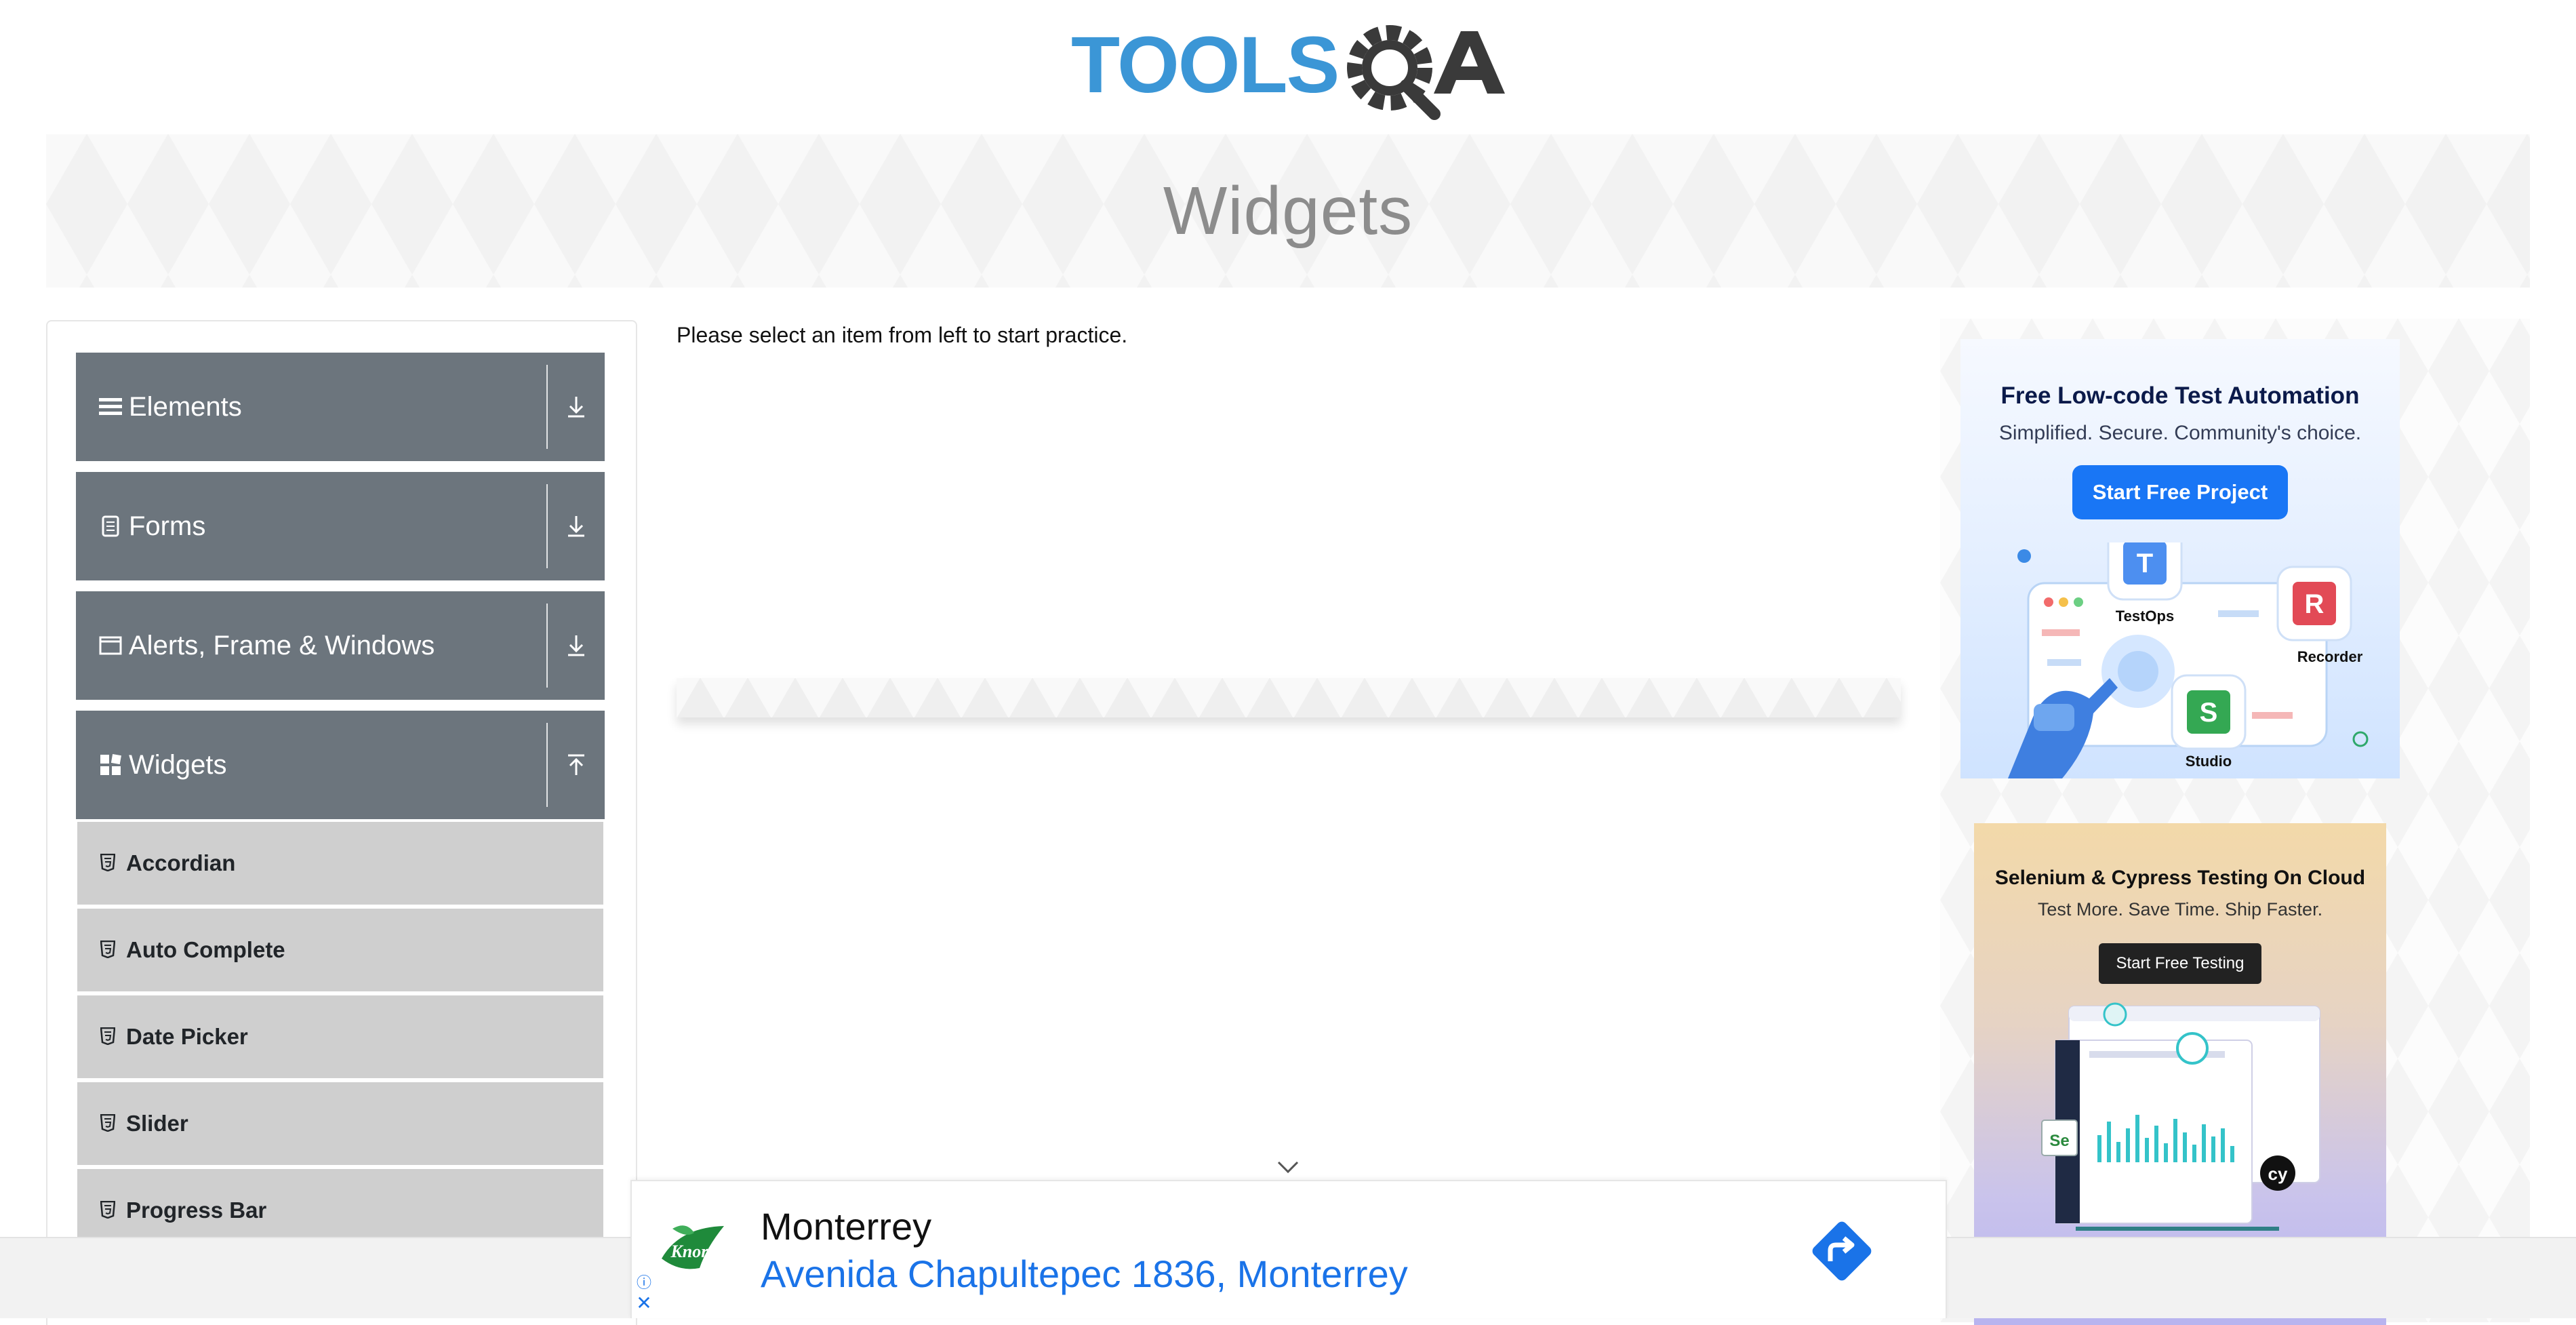 This screenshot has height=1325, width=2576. I want to click on selenium-badge: Se, so click(2059, 1138).